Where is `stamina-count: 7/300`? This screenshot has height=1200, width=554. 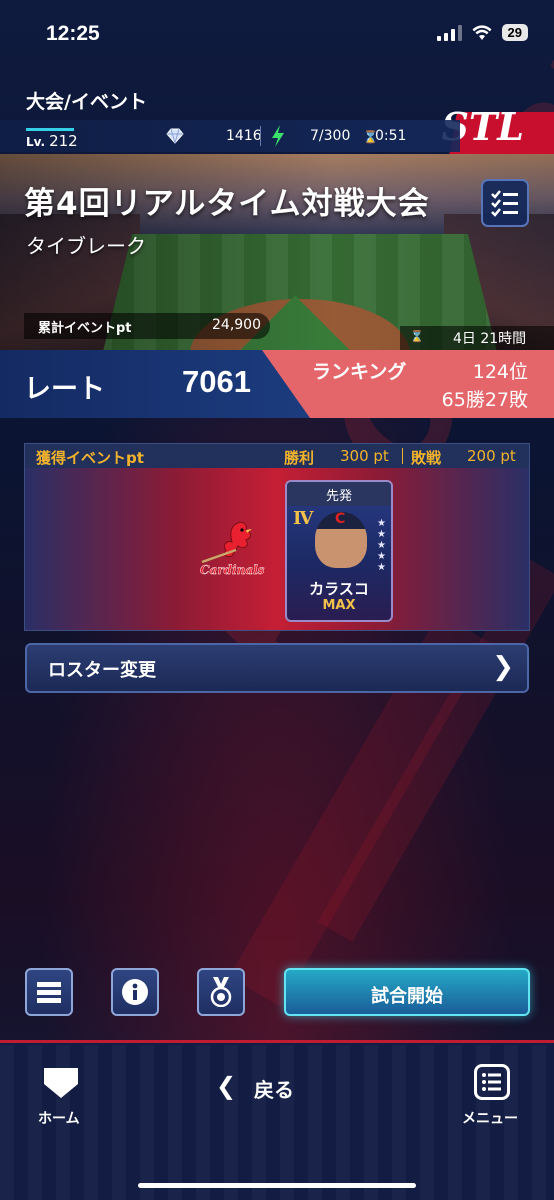
stamina-count: 7/300 is located at coordinates (330, 136).